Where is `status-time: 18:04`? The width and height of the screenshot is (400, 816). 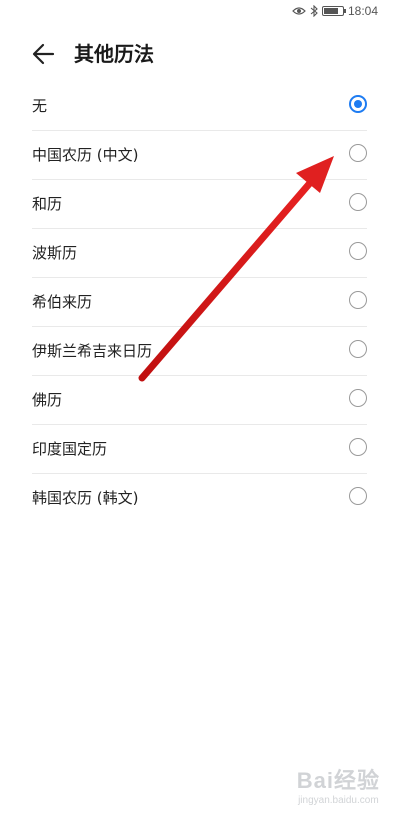 status-time: 18:04 is located at coordinates (362, 11).